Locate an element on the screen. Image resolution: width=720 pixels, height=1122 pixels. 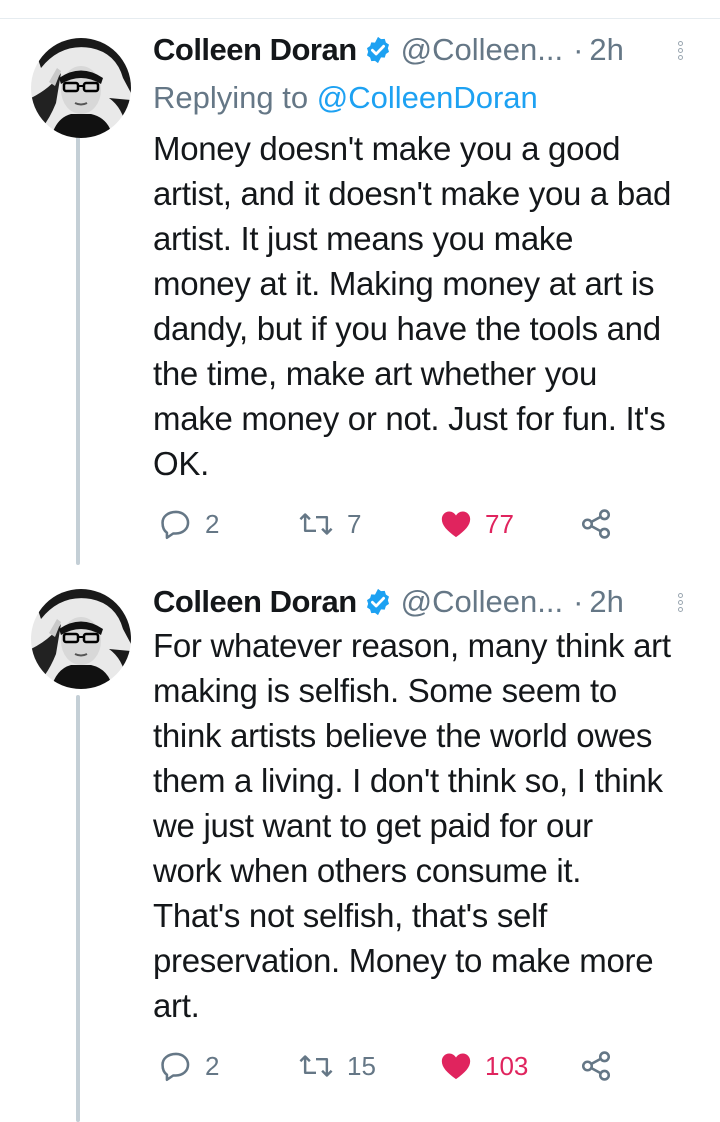
tweet-text-line: artist, and it doesn't make you a bad is located at coordinates (412, 193).